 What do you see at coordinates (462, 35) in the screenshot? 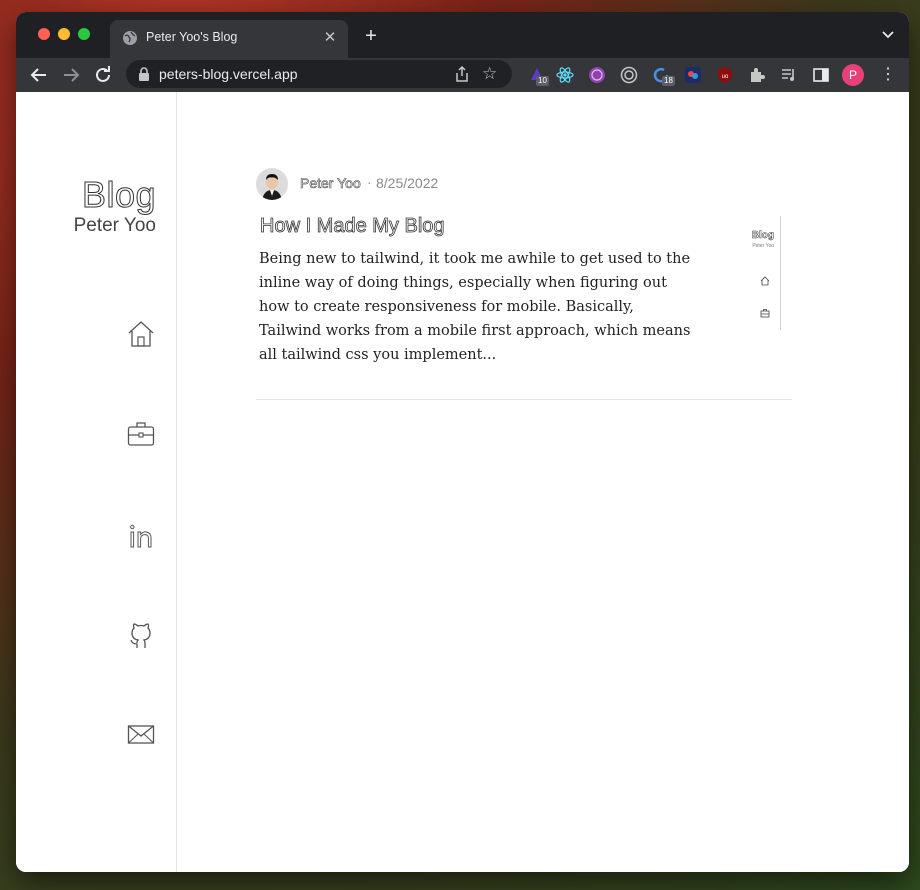
I see `tab-bar: Peter Yoo's Blog ✕ +` at bounding box center [462, 35].